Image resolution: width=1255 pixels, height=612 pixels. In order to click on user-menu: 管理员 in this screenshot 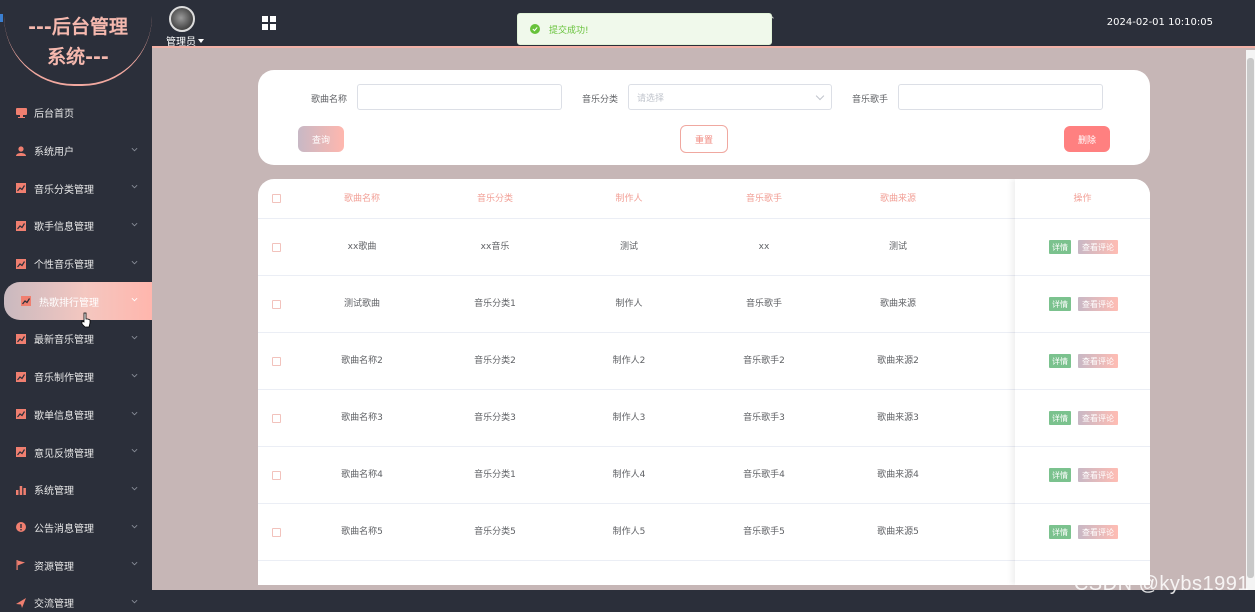, I will do `click(185, 40)`.